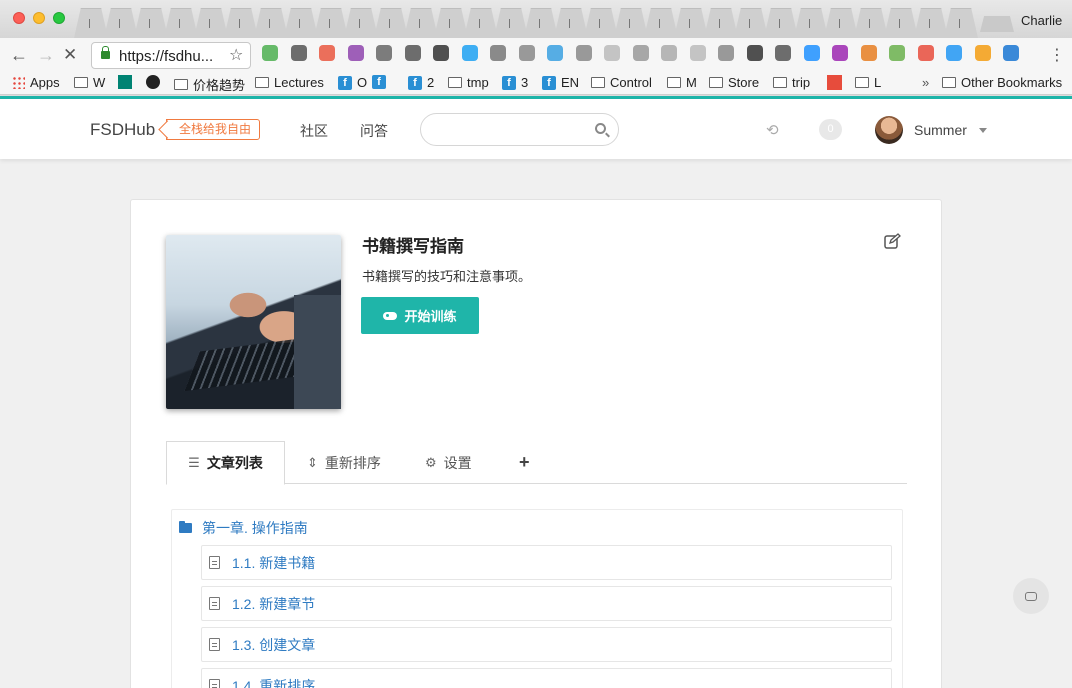 Image resolution: width=1072 pixels, height=688 pixels. I want to click on bookmark-item: 价格趋势, so click(209, 84).